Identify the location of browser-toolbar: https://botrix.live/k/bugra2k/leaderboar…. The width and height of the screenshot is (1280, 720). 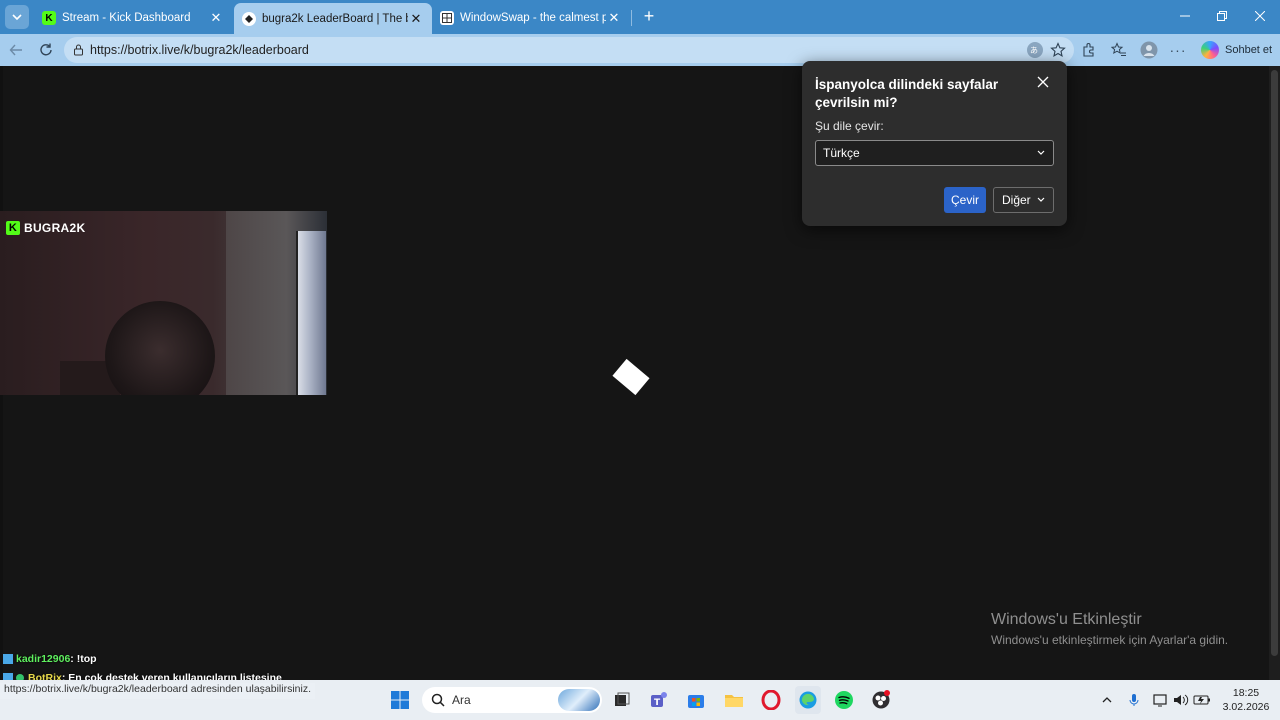
(640, 50).